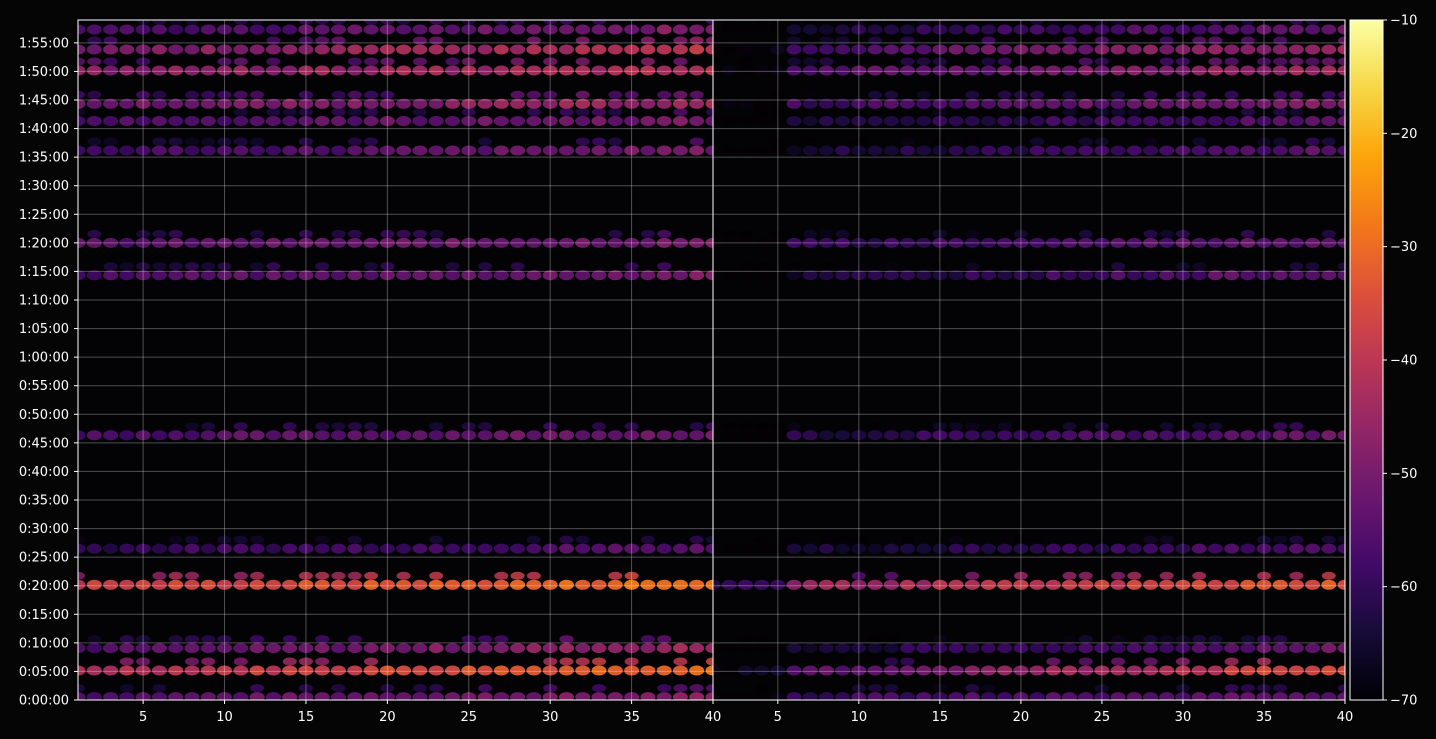 Image resolution: width=1436 pixels, height=739 pixels. I want to click on colorbar-tick-label: −50, so click(1403, 474).